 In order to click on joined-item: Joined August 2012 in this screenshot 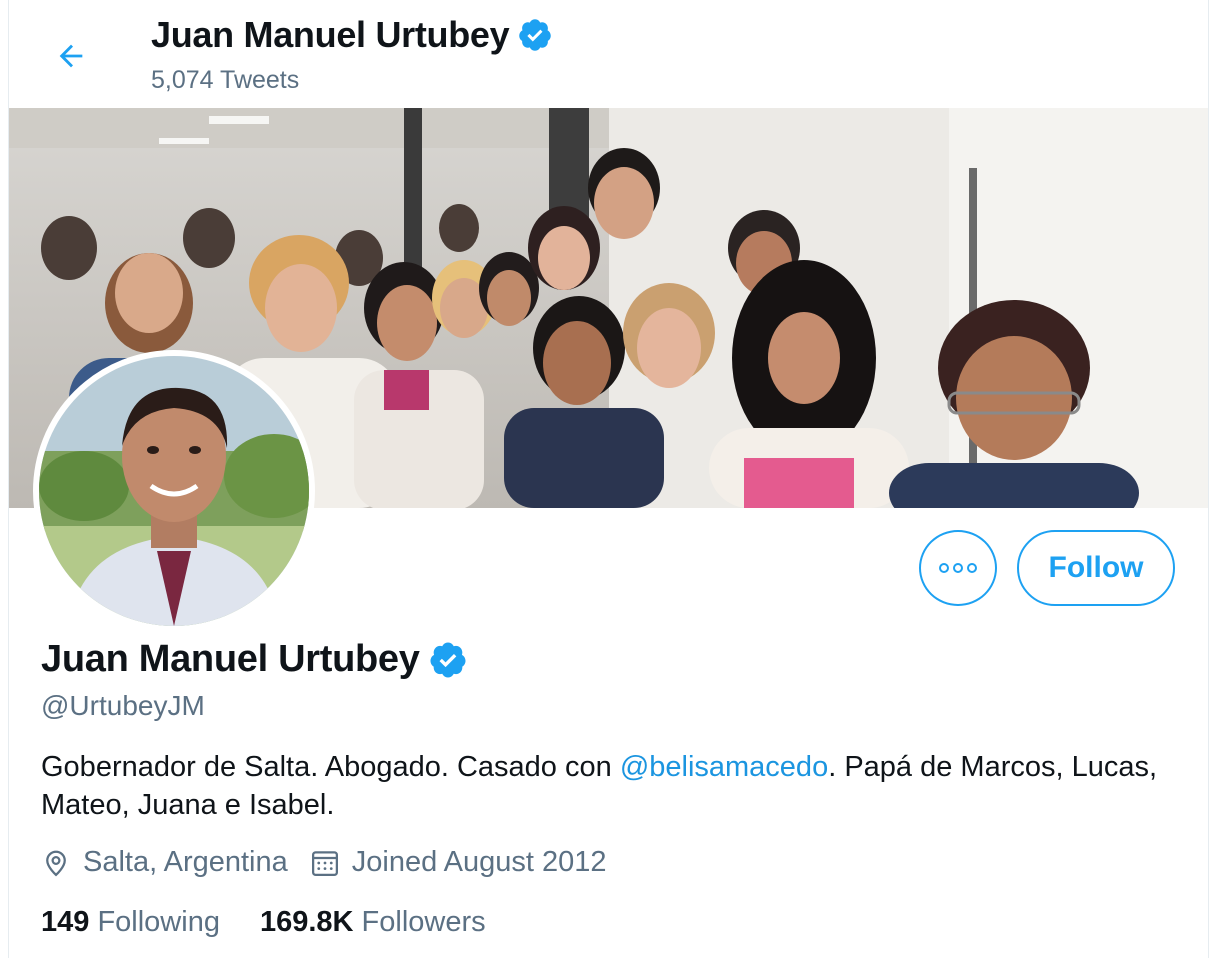, I will do `click(458, 862)`.